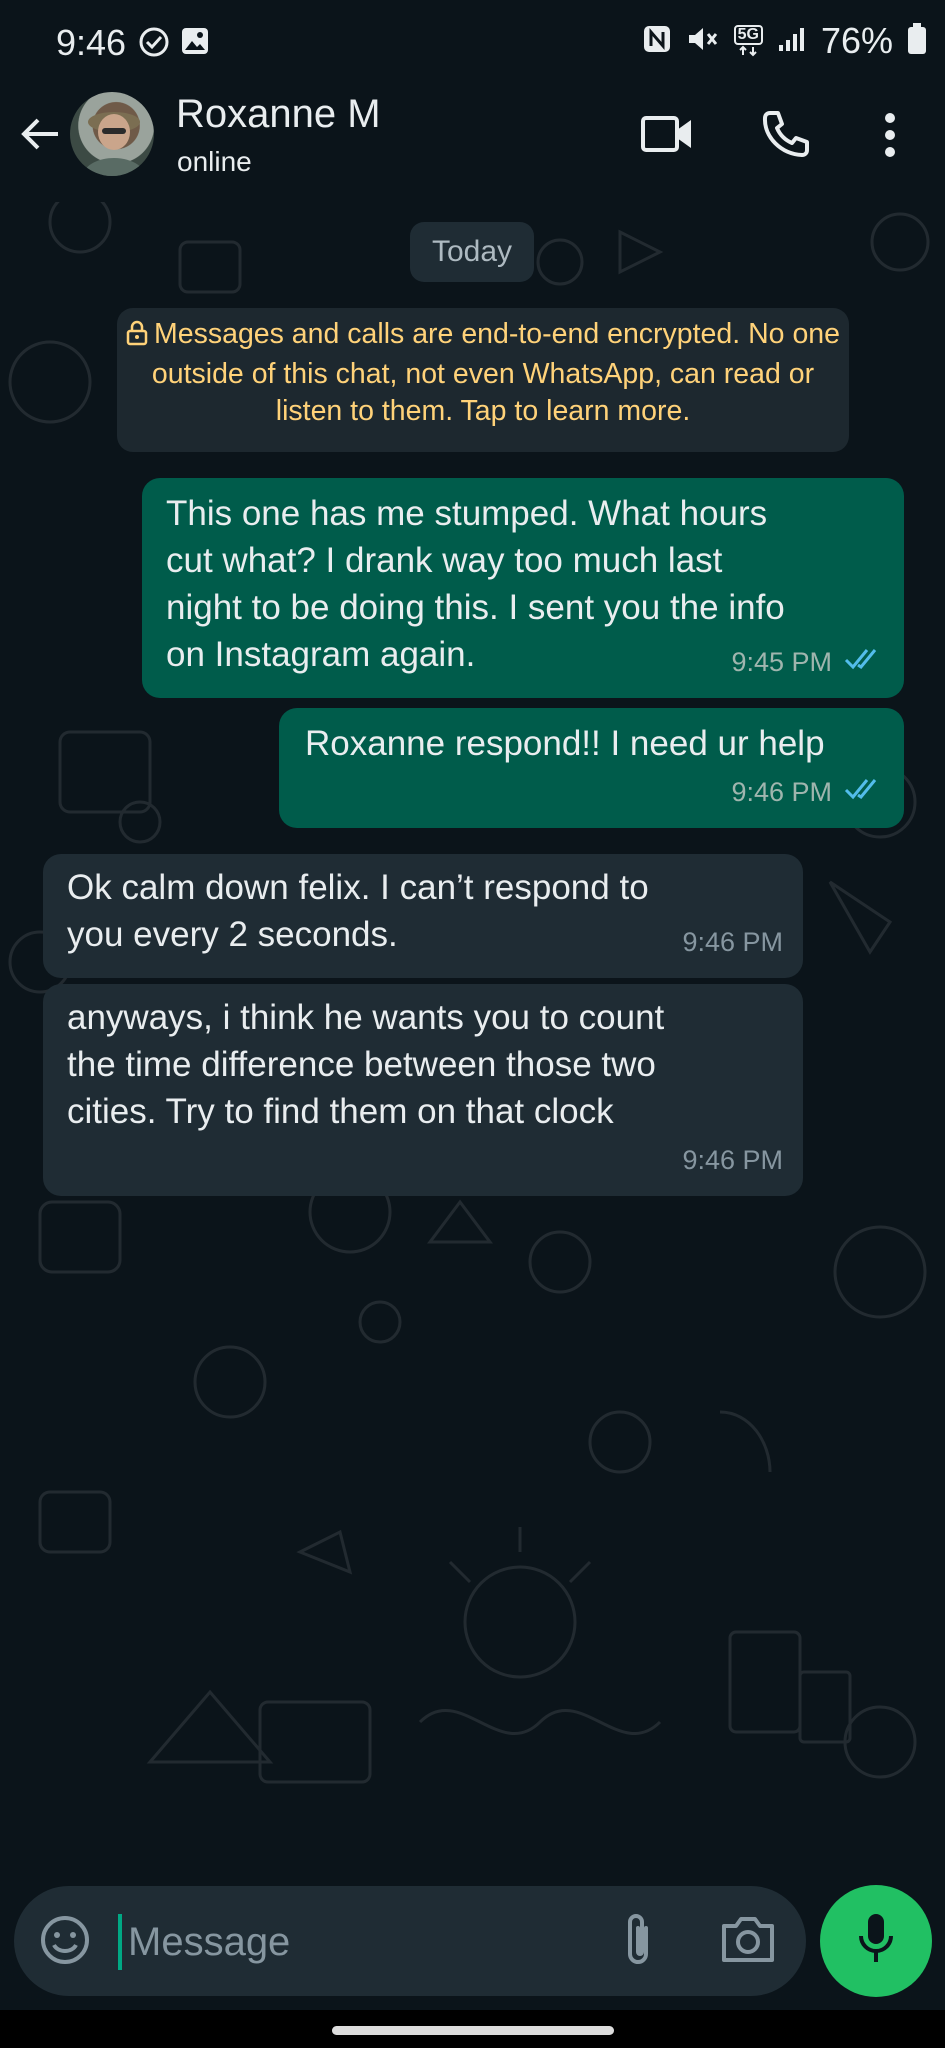  I want to click on back-arrow-icon, so click(40, 136).